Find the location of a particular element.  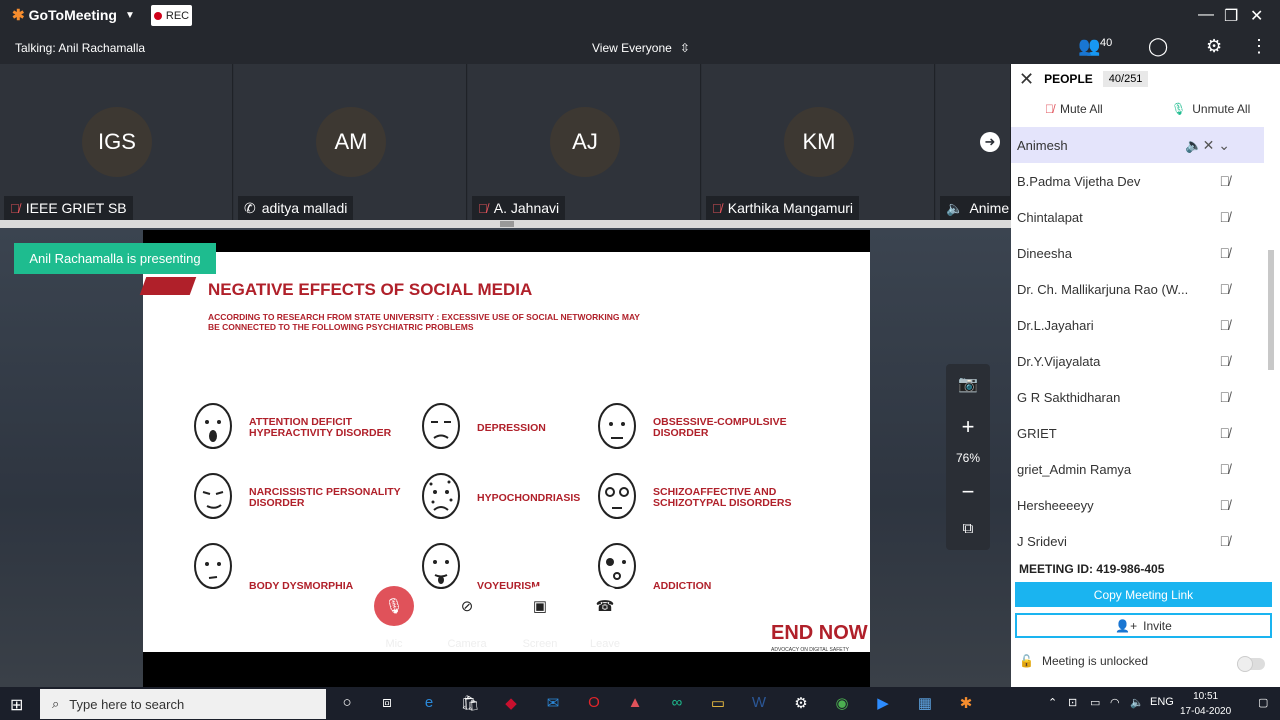

participant-tile: AM ✆ aditya malladi is located at coordinates (350, 142).